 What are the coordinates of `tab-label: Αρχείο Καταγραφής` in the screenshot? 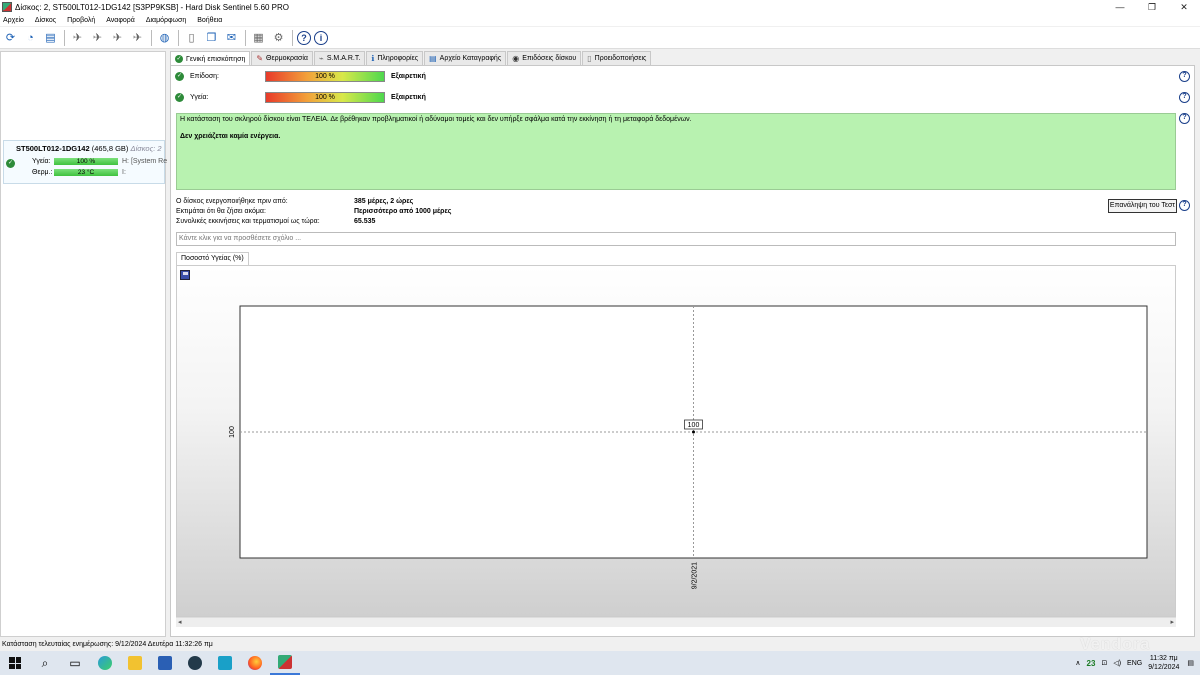 It's located at (470, 58).